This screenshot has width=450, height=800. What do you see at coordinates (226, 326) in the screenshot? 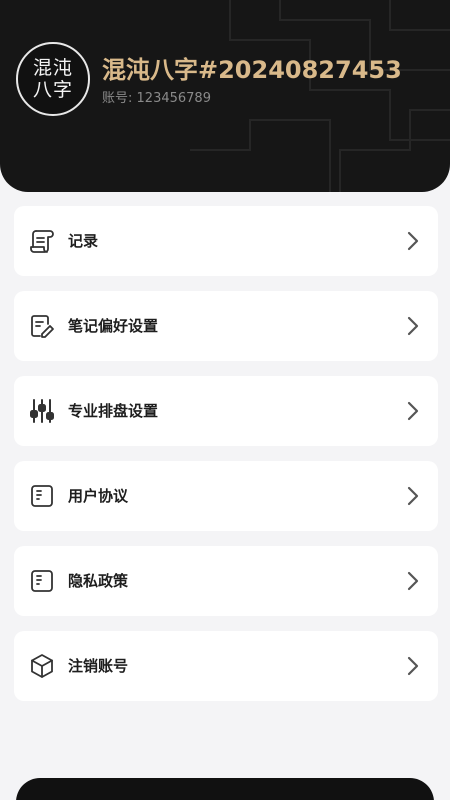
I see `menu-item-note-preferences: 笔记偏好设置` at bounding box center [226, 326].